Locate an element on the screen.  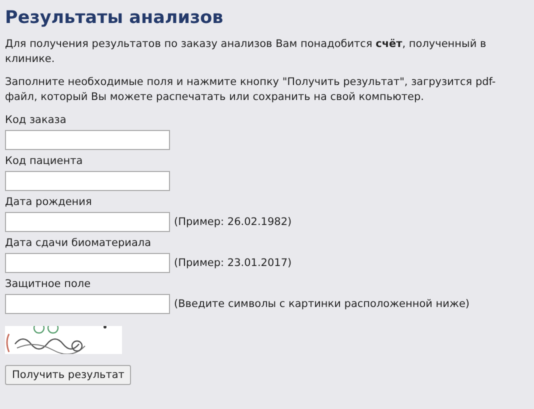
submit-button: Получить результат is located at coordinates (68, 375).